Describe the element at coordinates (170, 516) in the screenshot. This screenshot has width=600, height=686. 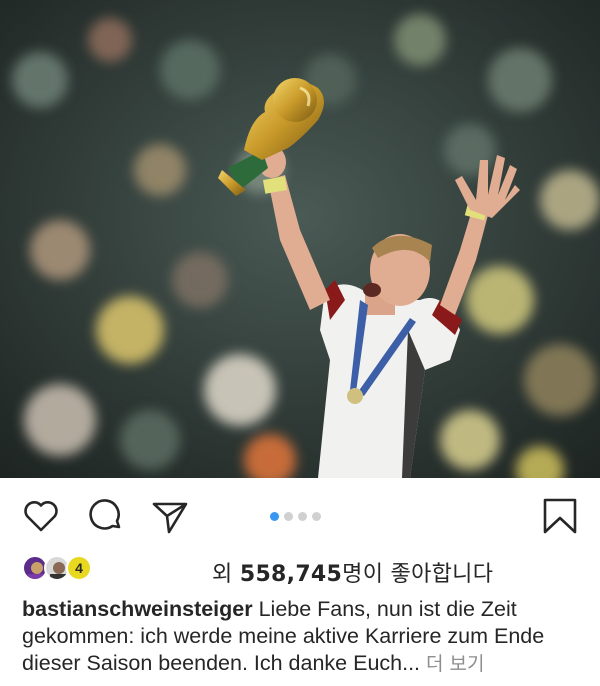
I see `send-icon` at that location.